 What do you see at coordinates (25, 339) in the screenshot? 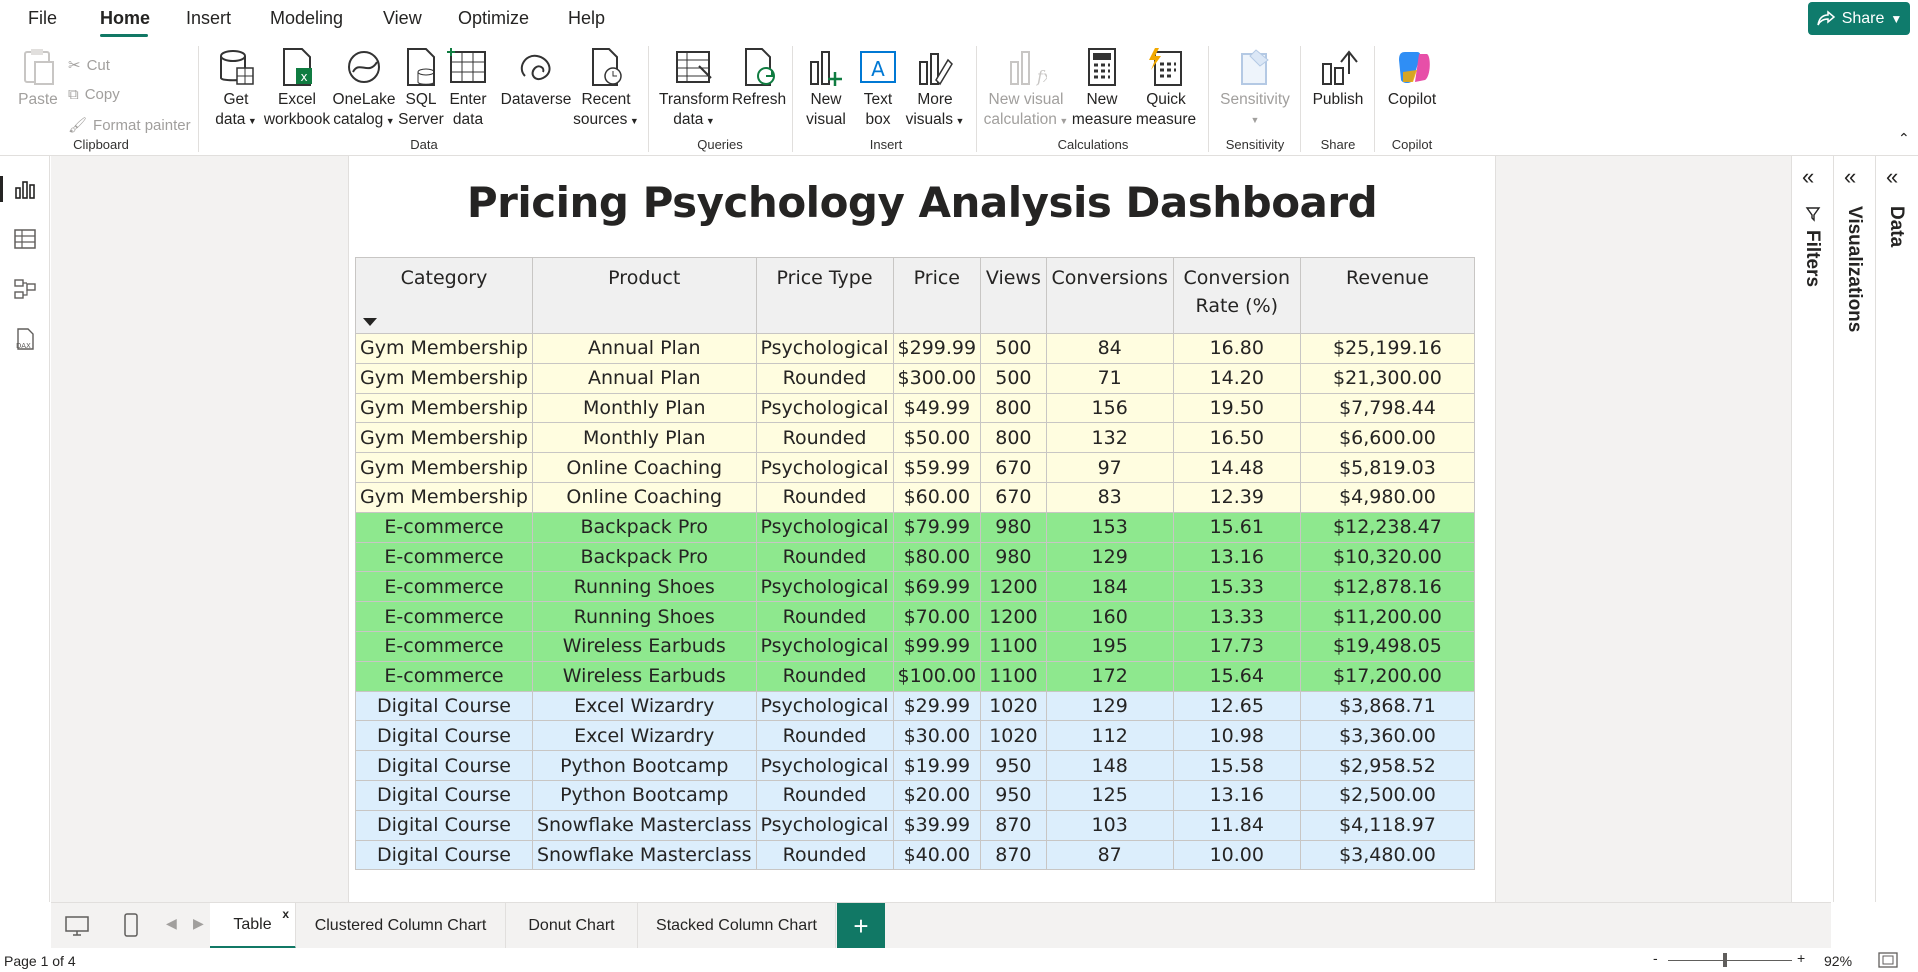
I see `dax-query-view-icon: DAX` at bounding box center [25, 339].